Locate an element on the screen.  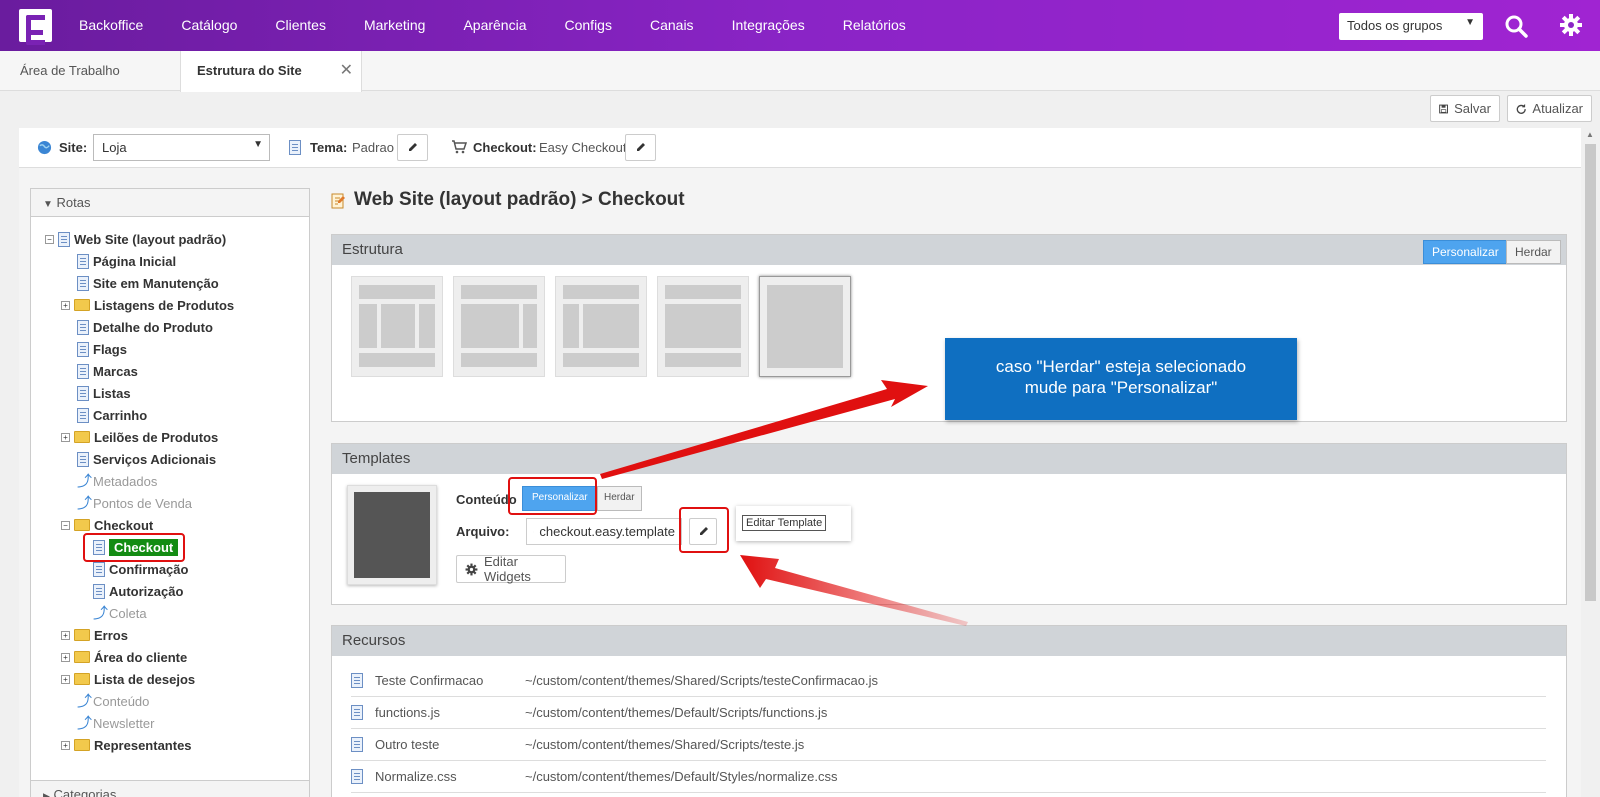
scrollbar: ▲ is located at coordinates (1590, 462).